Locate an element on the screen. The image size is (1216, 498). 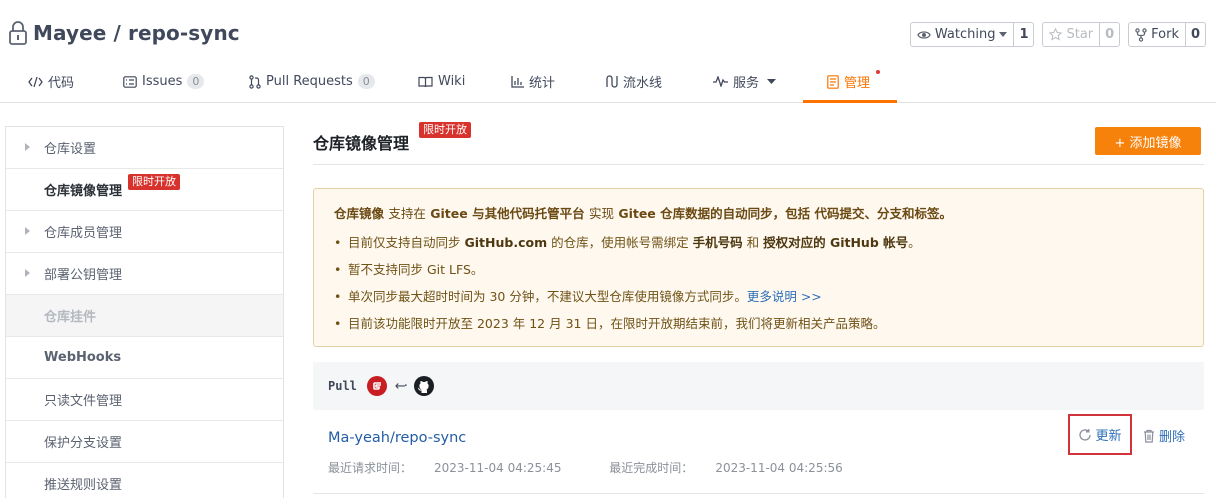
tab-services-label: 服务 is located at coordinates (746, 83).